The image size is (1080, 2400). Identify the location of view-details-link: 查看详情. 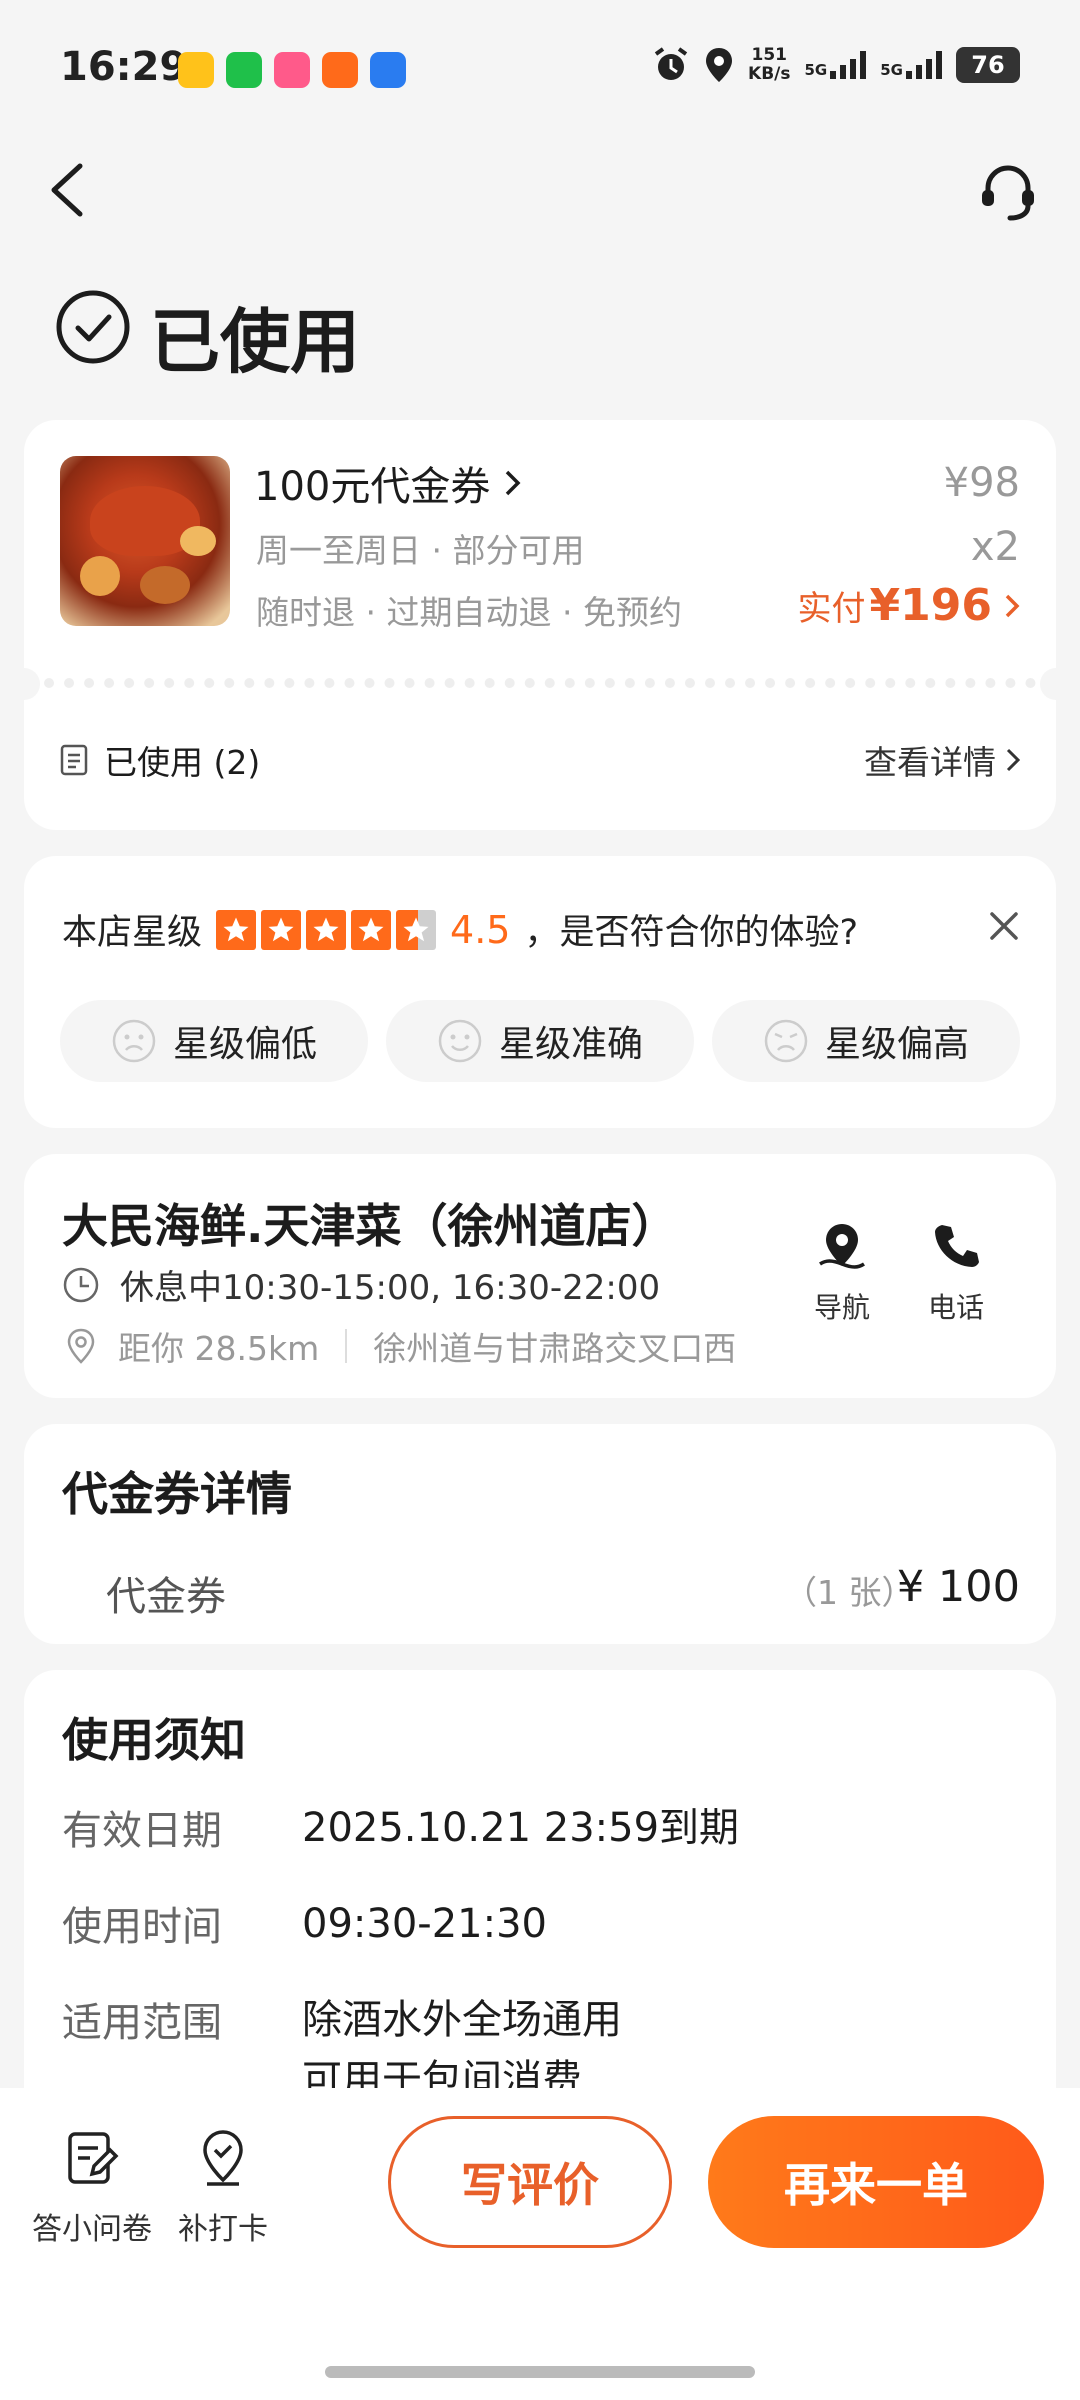
(942, 760).